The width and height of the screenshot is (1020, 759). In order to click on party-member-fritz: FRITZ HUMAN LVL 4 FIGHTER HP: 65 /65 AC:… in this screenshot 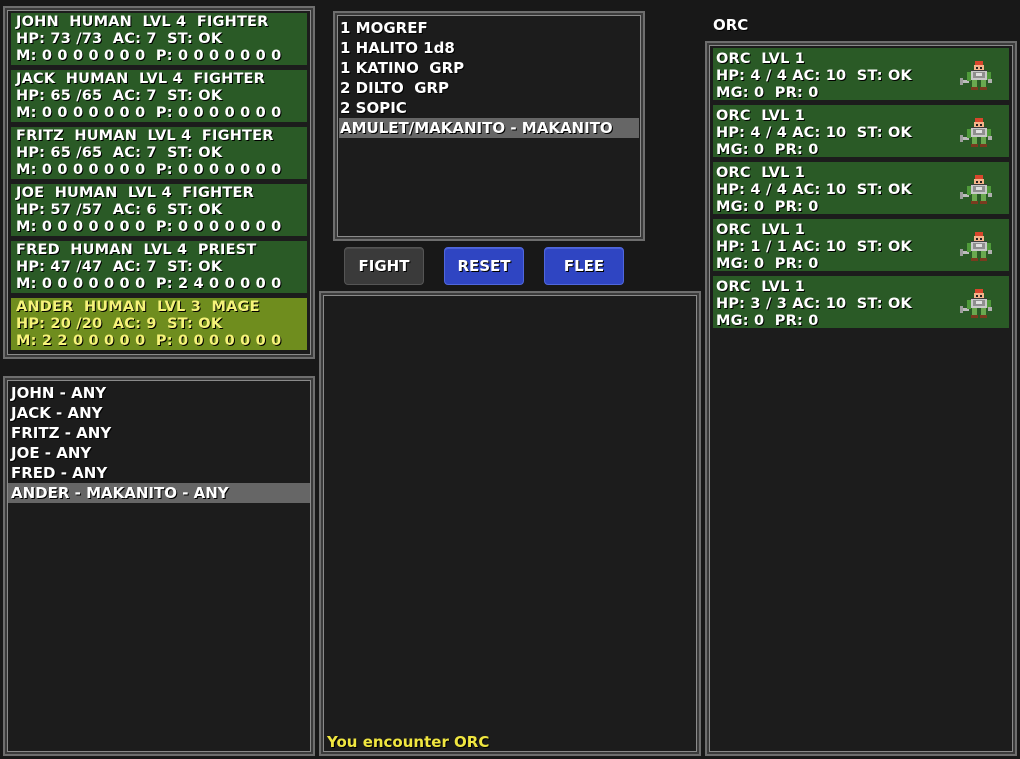, I will do `click(159, 153)`.